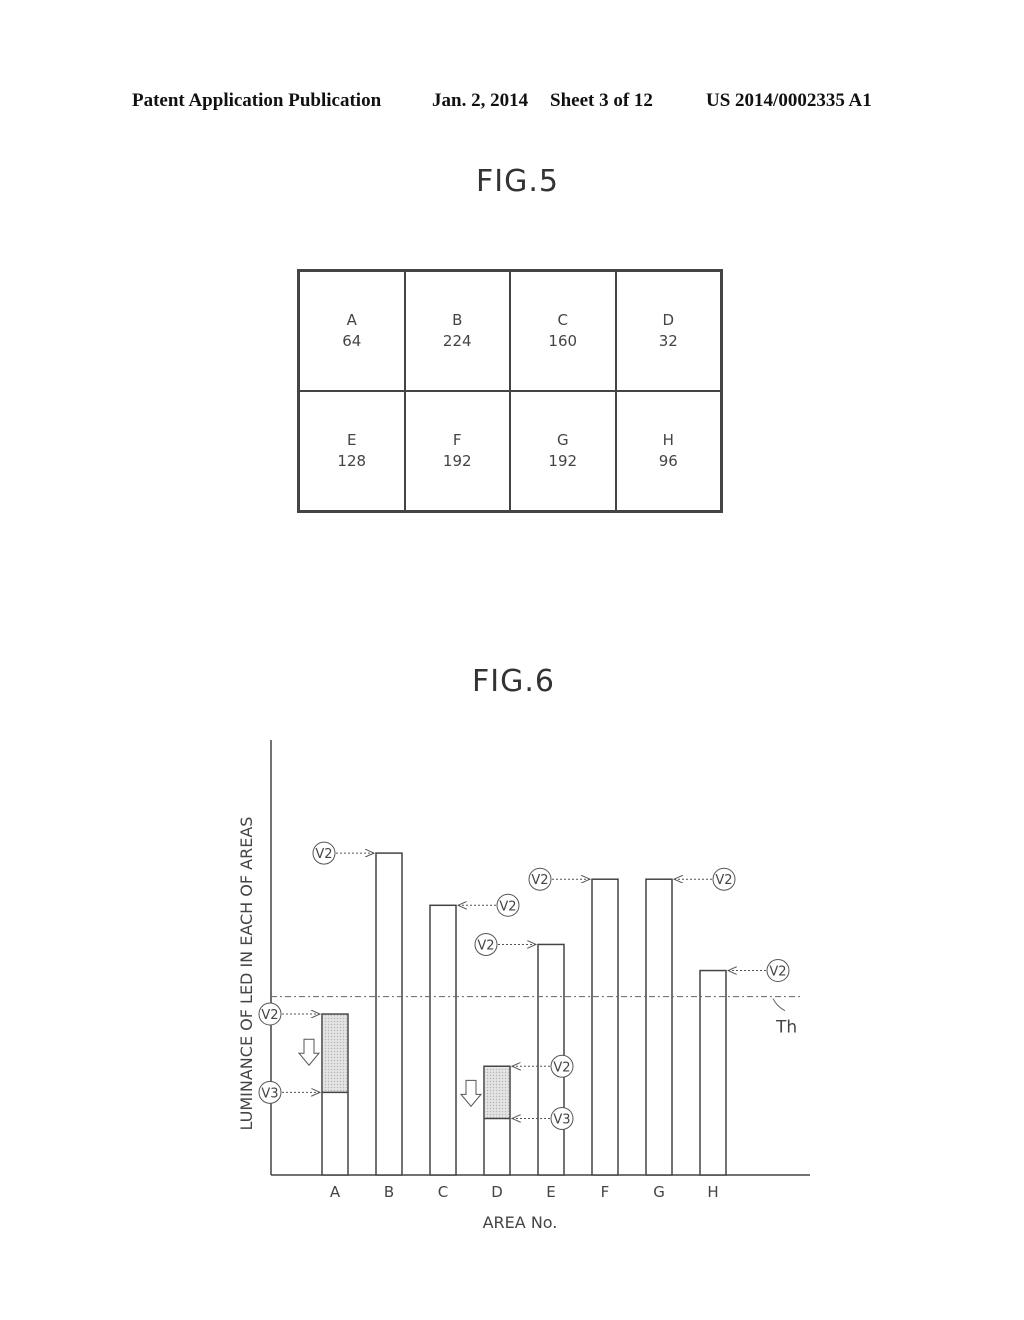  What do you see at coordinates (443, 1040) in the screenshot?
I see `bar-c` at bounding box center [443, 1040].